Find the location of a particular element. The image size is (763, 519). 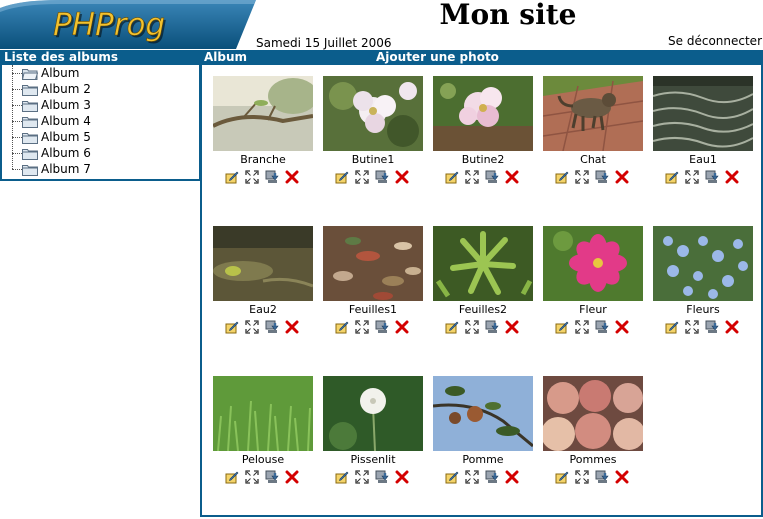

logout-link: Se déconnecter is located at coordinates (715, 41).